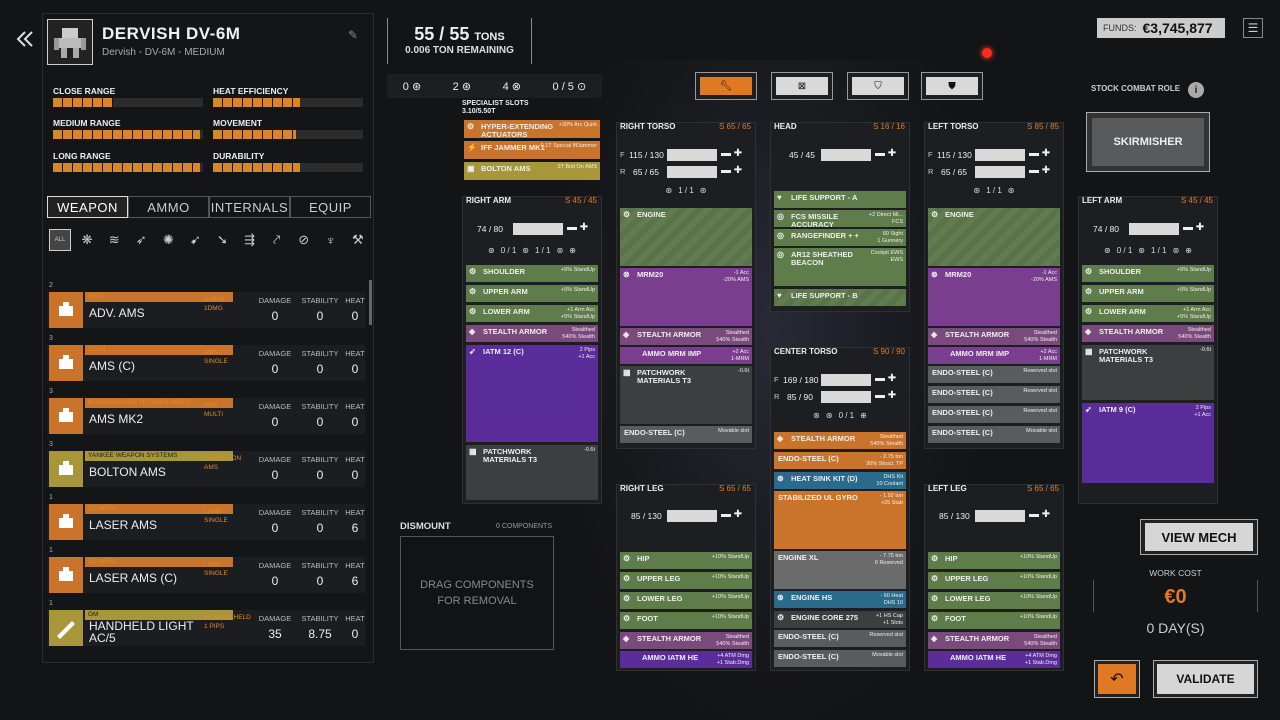 Image resolution: width=1280 pixels, height=720 pixels. What do you see at coordinates (840, 380) in the screenshot?
I see `front-armor: F 169 / 180 ▬ ✚` at bounding box center [840, 380].